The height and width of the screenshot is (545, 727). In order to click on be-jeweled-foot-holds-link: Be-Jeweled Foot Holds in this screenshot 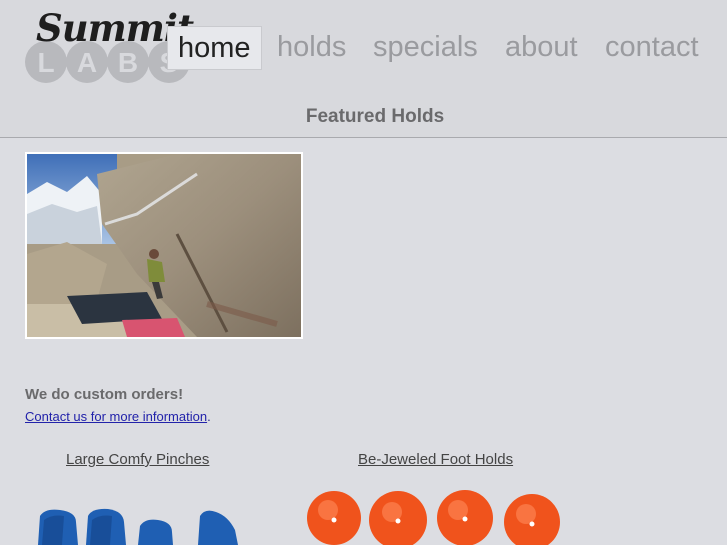, I will do `click(435, 459)`.